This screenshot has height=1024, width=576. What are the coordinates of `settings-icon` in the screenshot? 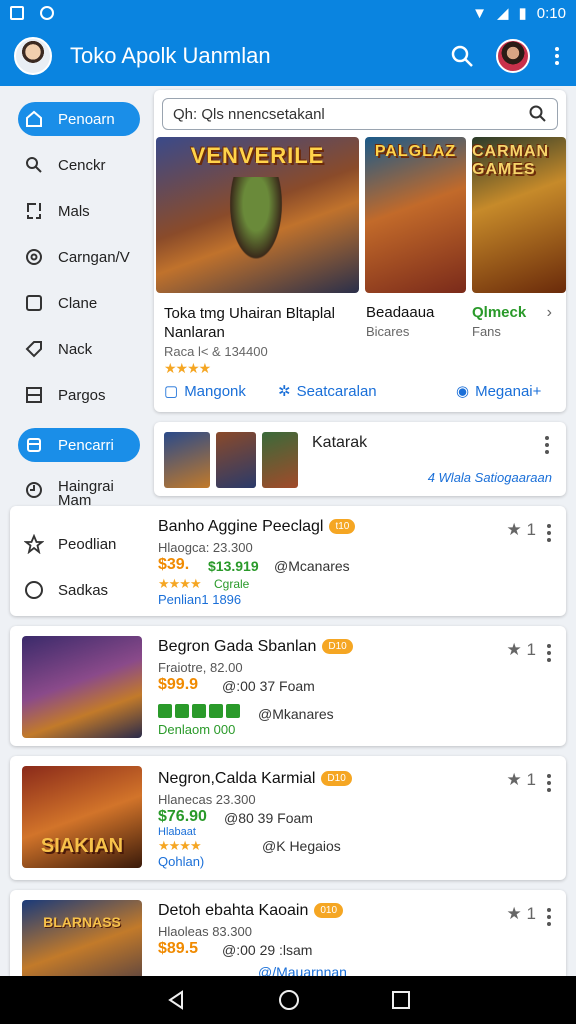 It's located at (34, 257).